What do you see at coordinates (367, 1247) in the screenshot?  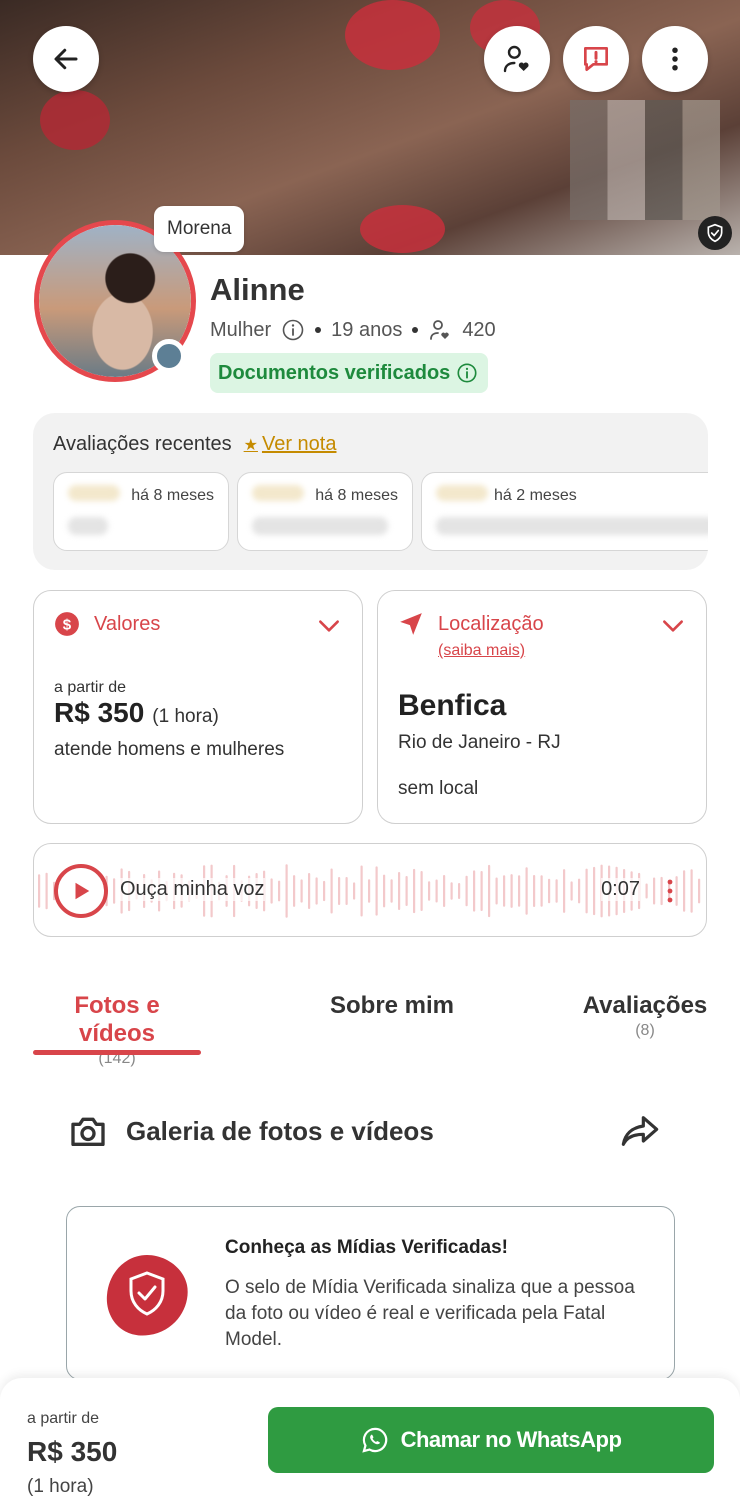 I see `verified-media-title: Conheça as Mídias Verificadas!` at bounding box center [367, 1247].